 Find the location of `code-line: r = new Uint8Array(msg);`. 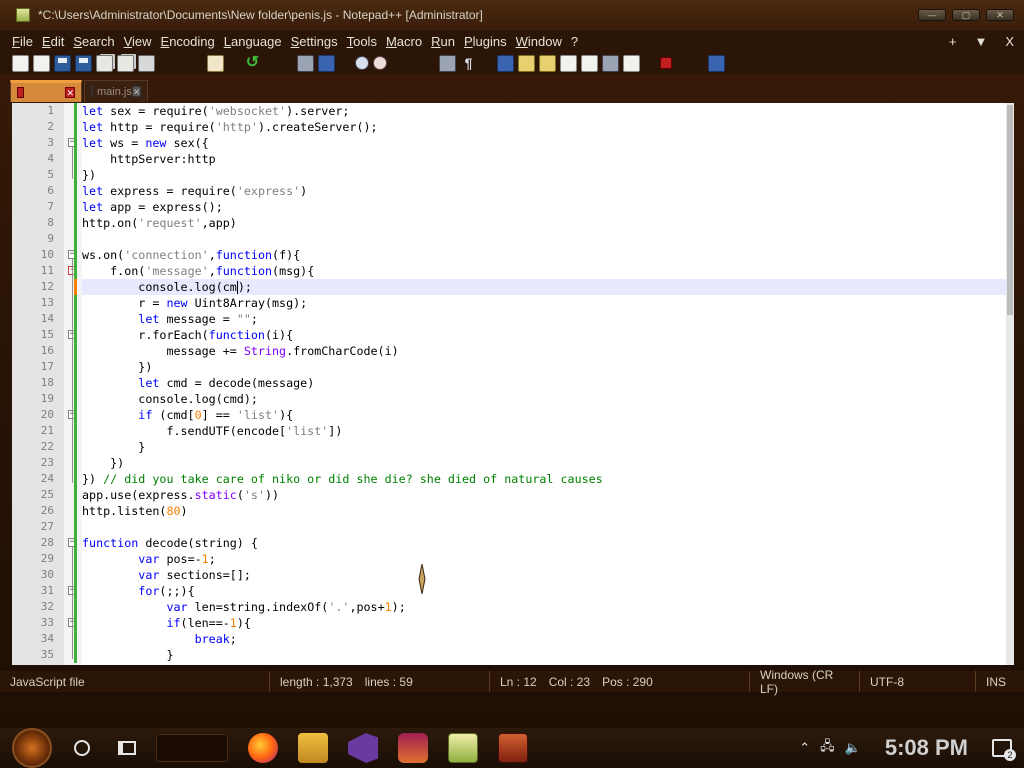

code-line: r = new Uint8Array(msg); is located at coordinates (548, 303).